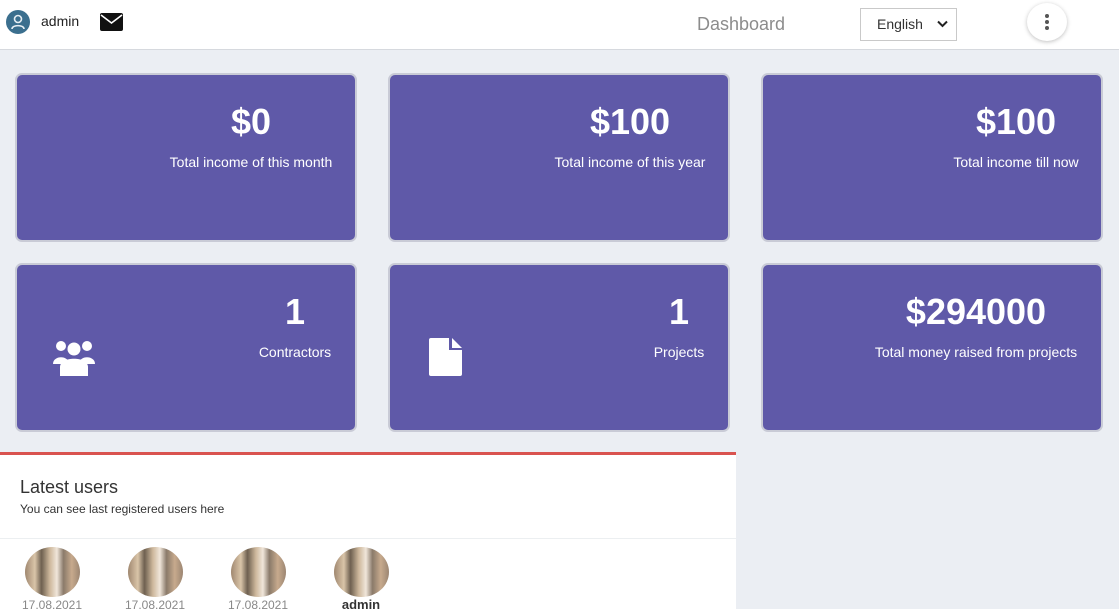 Image resolution: width=1119 pixels, height=609 pixels. I want to click on user-item: admin, so click(361, 578).